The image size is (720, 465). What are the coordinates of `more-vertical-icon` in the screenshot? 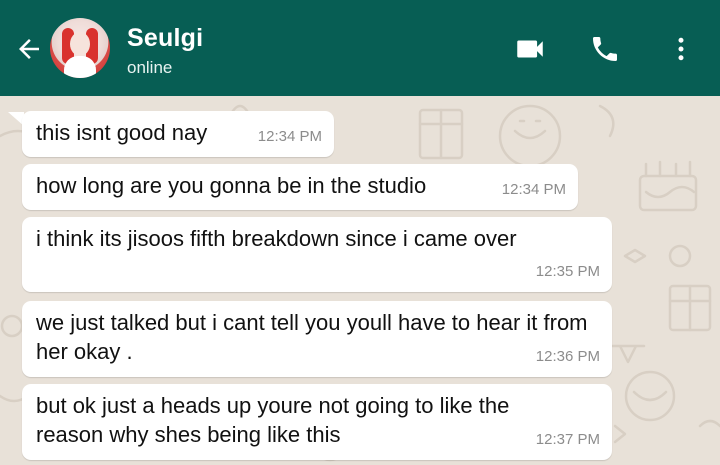 It's located at (681, 49).